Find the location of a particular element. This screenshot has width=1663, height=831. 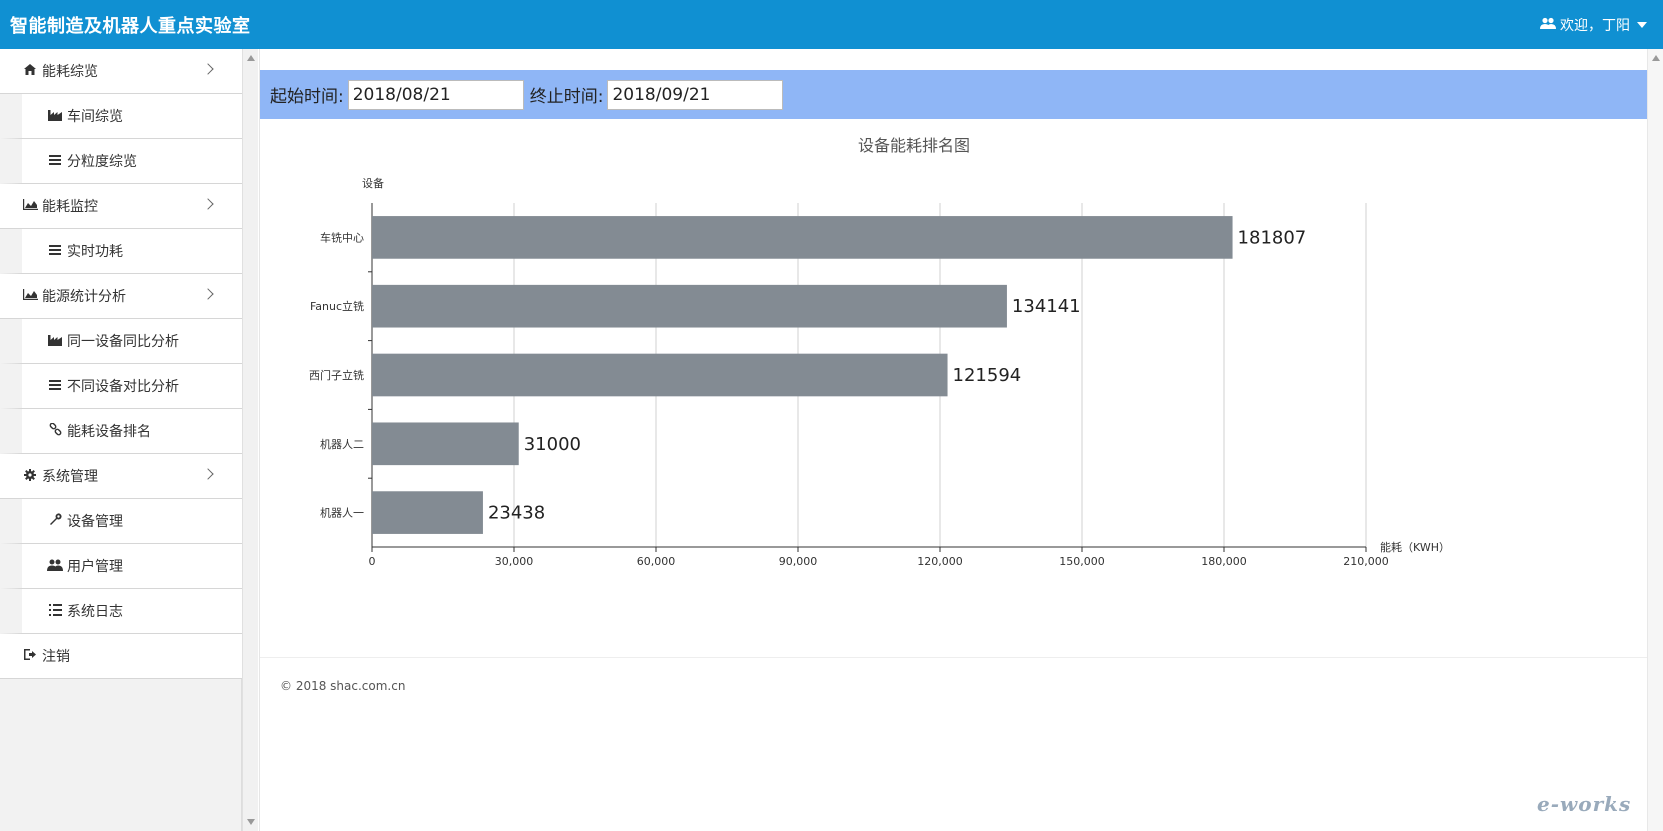

top-navbar: 智能制造及机器人重点实验室 欢迎，丁阳 is located at coordinates (831, 24).